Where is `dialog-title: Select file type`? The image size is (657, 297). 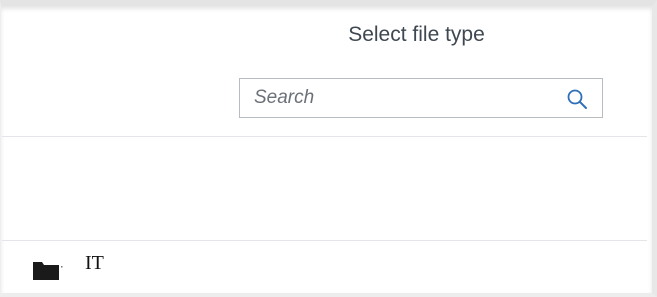
dialog-title: Select file type is located at coordinates (416, 34).